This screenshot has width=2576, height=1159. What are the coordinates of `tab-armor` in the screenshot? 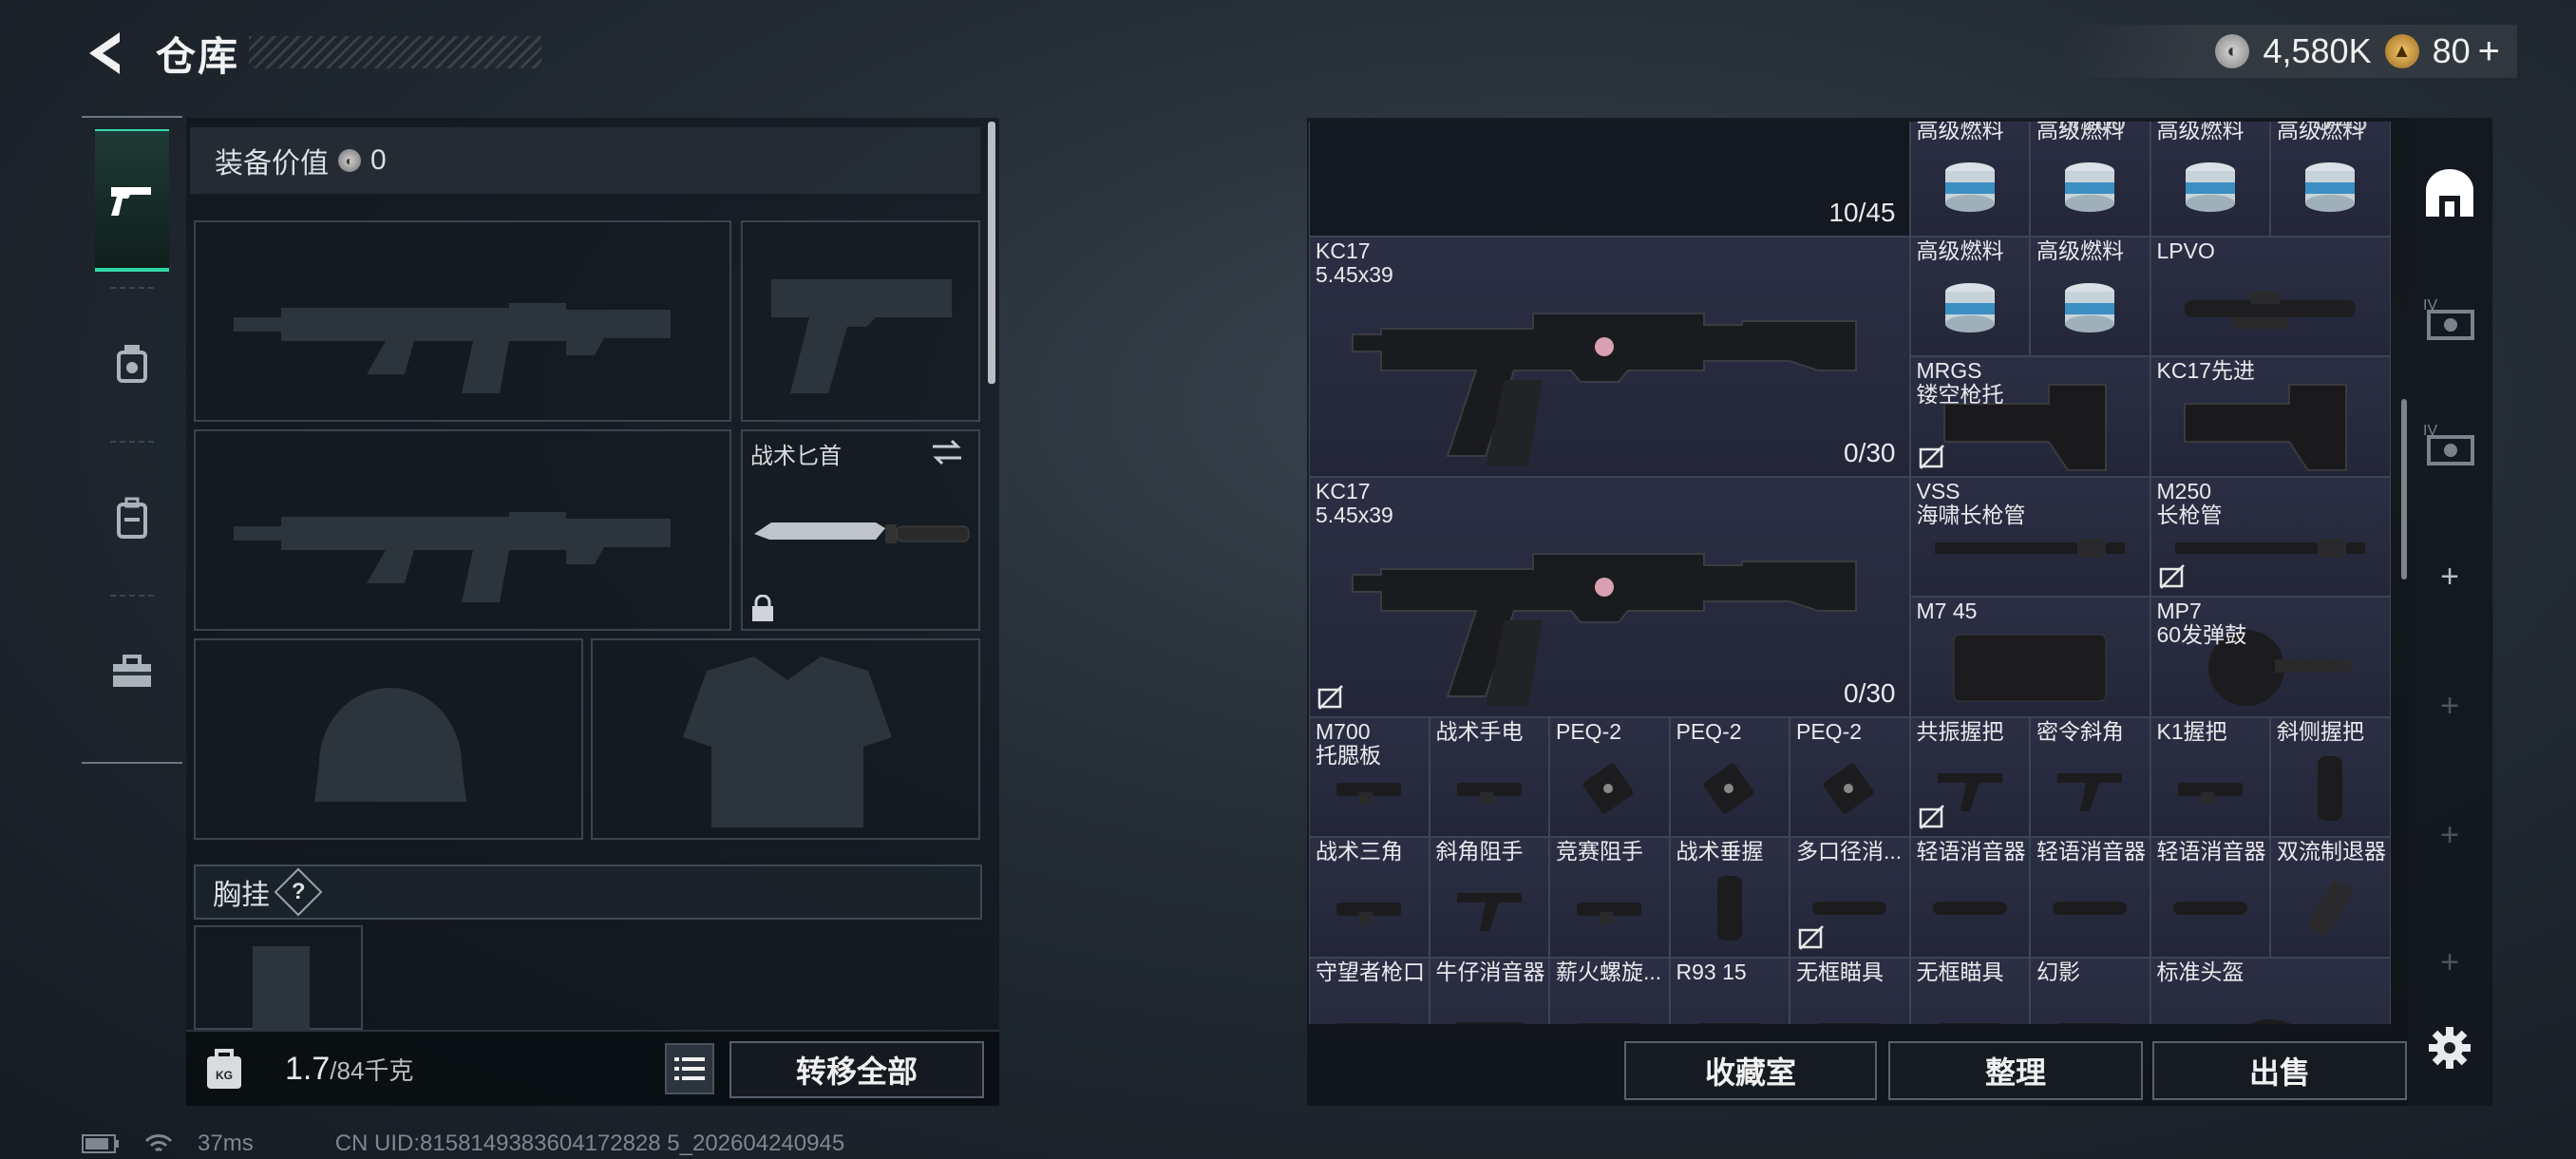 It's located at (132, 364).